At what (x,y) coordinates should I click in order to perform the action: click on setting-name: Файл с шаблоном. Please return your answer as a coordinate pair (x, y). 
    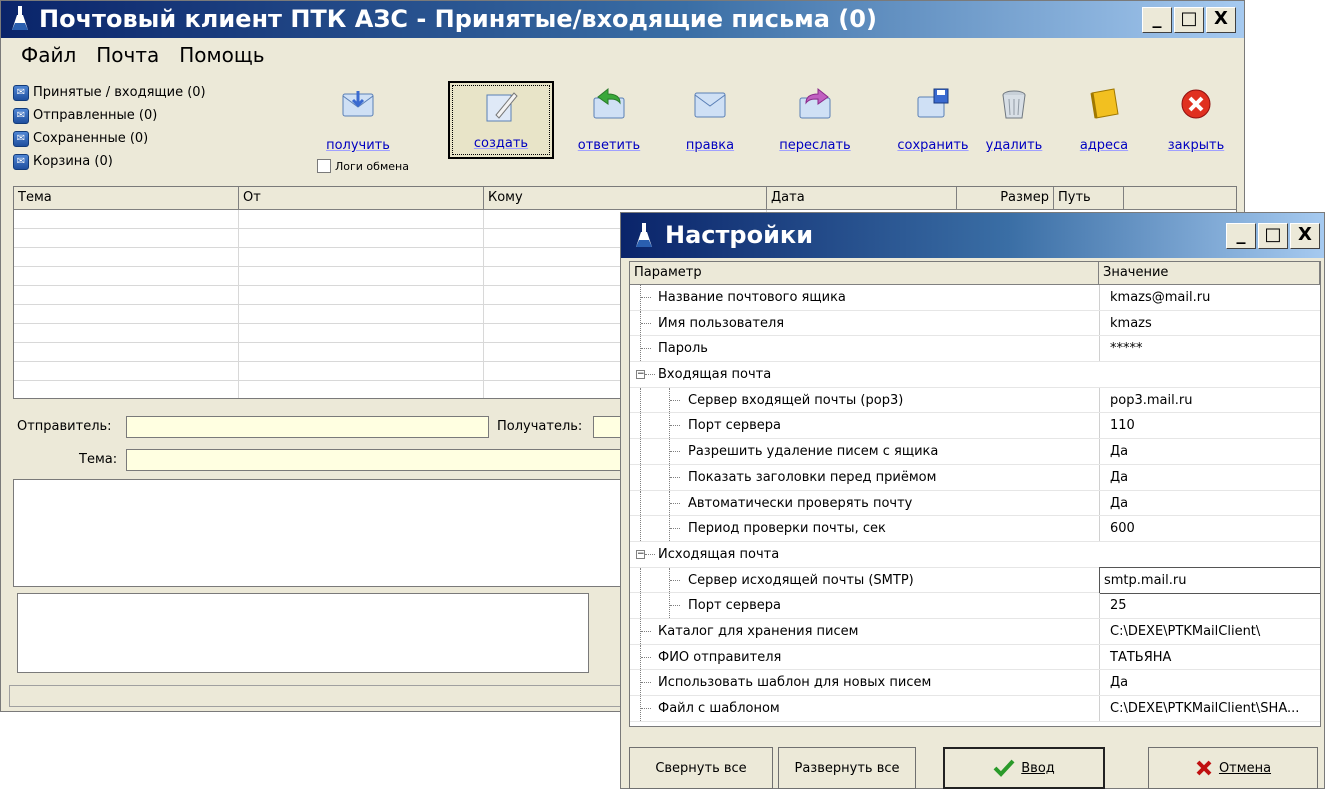
    Looking at the image, I should click on (719, 708).